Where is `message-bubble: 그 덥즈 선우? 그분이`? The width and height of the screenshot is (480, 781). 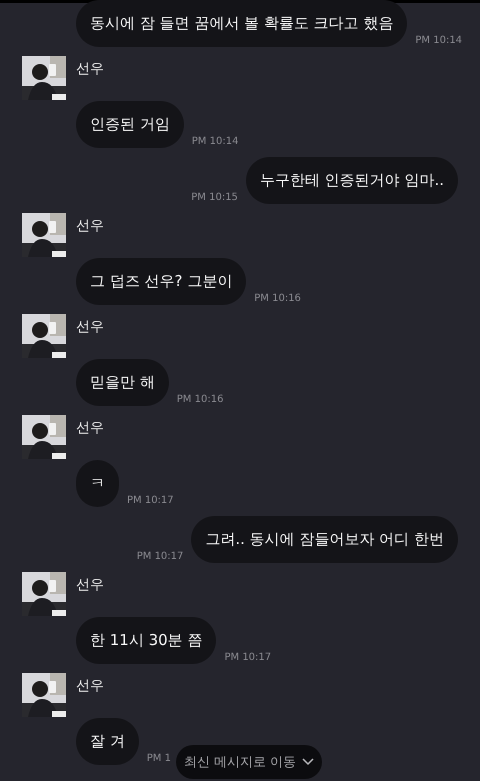
message-bubble: 그 덥즈 선우? 그분이 is located at coordinates (161, 281).